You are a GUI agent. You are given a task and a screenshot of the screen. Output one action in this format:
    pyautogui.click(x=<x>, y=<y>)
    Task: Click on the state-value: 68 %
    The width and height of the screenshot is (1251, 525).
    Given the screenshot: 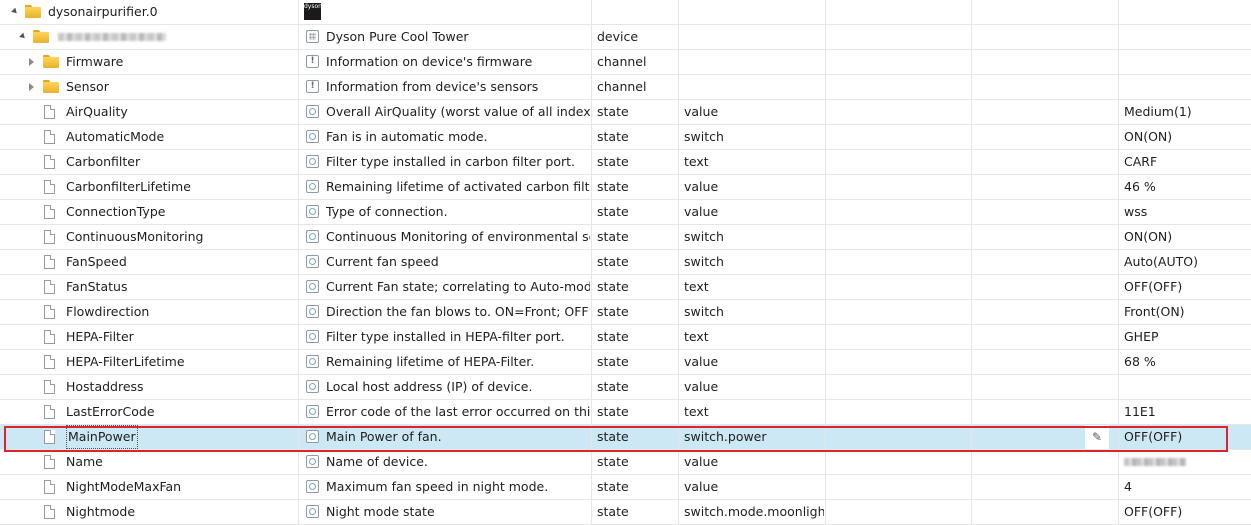 What is the action you would take?
    pyautogui.click(x=1184, y=362)
    